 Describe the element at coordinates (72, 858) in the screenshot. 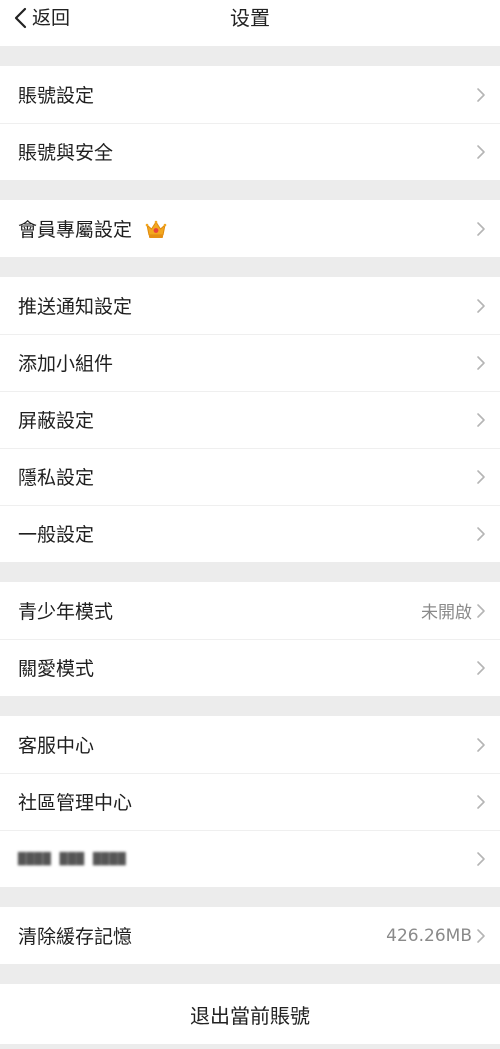

I see `redacted-label: ▇▇▇▇ ▇▇▇ ▇▇▇▇` at that location.